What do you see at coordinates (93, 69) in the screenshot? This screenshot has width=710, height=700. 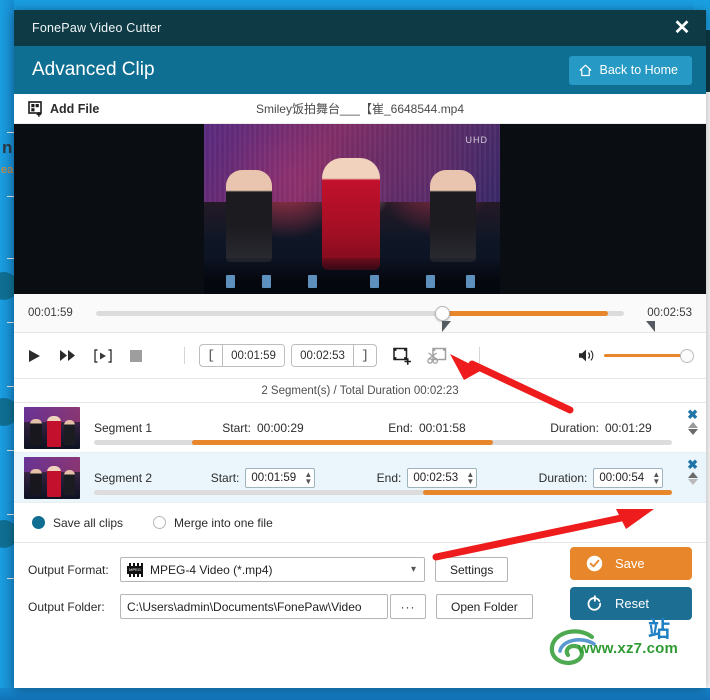 I see `page-title: Advanced Clip` at bounding box center [93, 69].